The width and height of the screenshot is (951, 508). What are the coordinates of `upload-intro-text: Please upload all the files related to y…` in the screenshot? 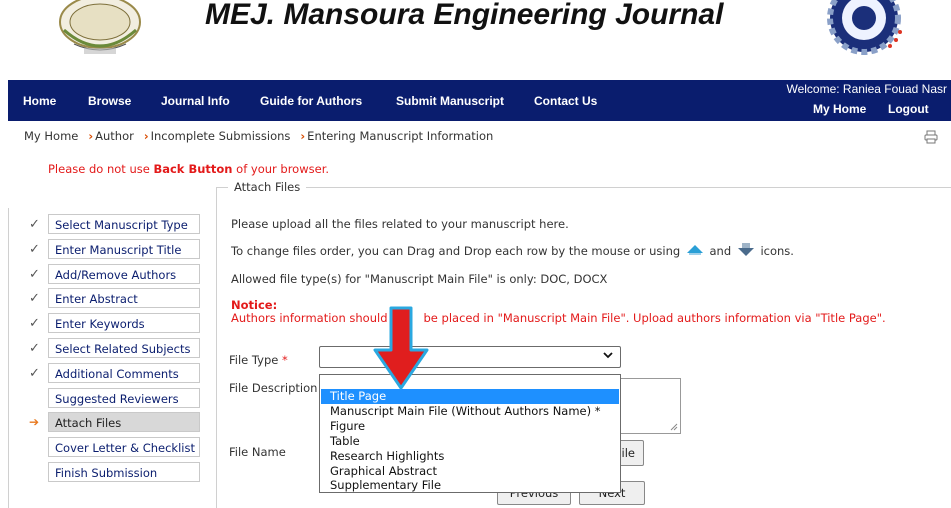 It's located at (400, 224).